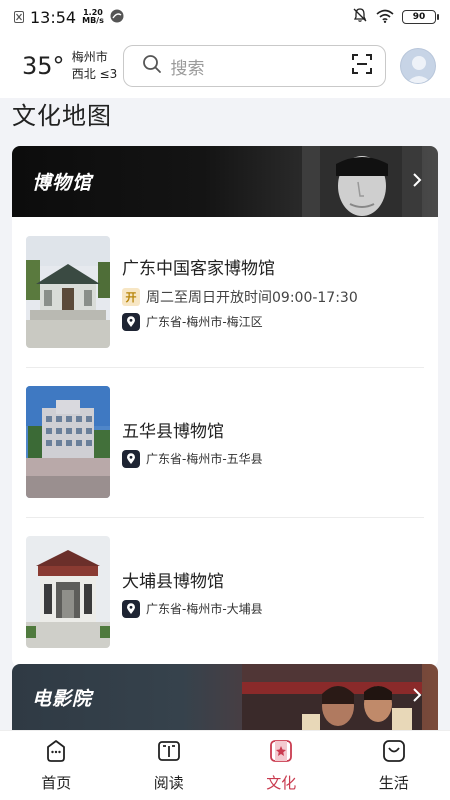 The image size is (450, 800). I want to click on museum-name: 五华县博物馆, so click(173, 431).